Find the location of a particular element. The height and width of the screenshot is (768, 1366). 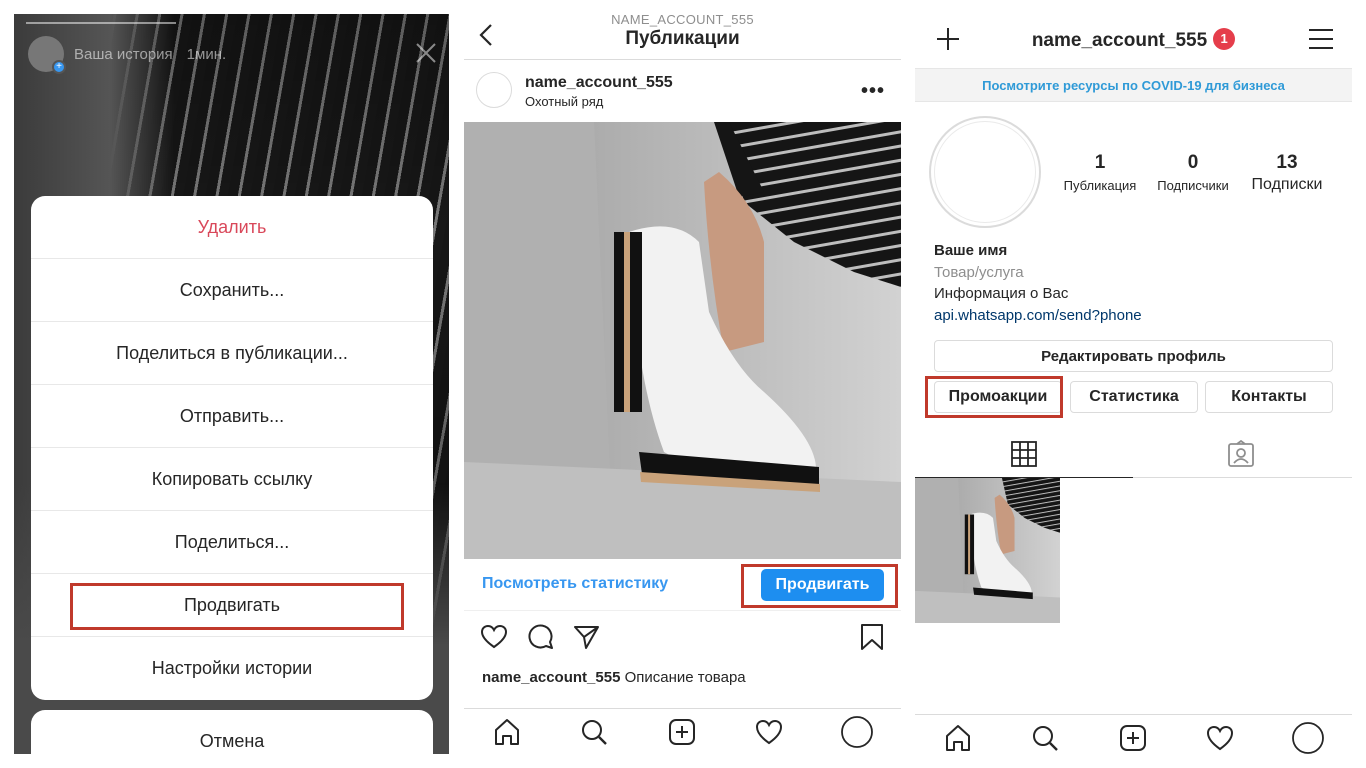

post-caption: name_account_555 Описание товара is located at coordinates (614, 677).